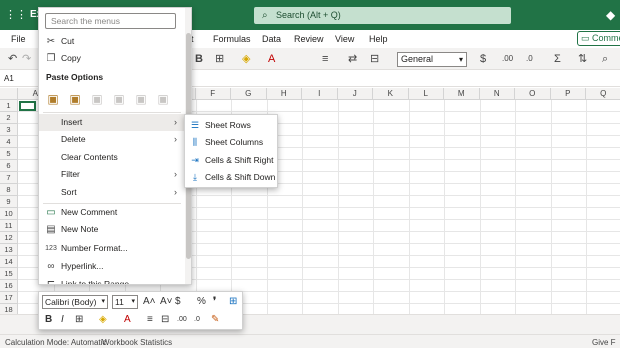 This screenshot has width=620, height=348. What do you see at coordinates (320, 94) in the screenshot?
I see `column-header: I` at bounding box center [320, 94].